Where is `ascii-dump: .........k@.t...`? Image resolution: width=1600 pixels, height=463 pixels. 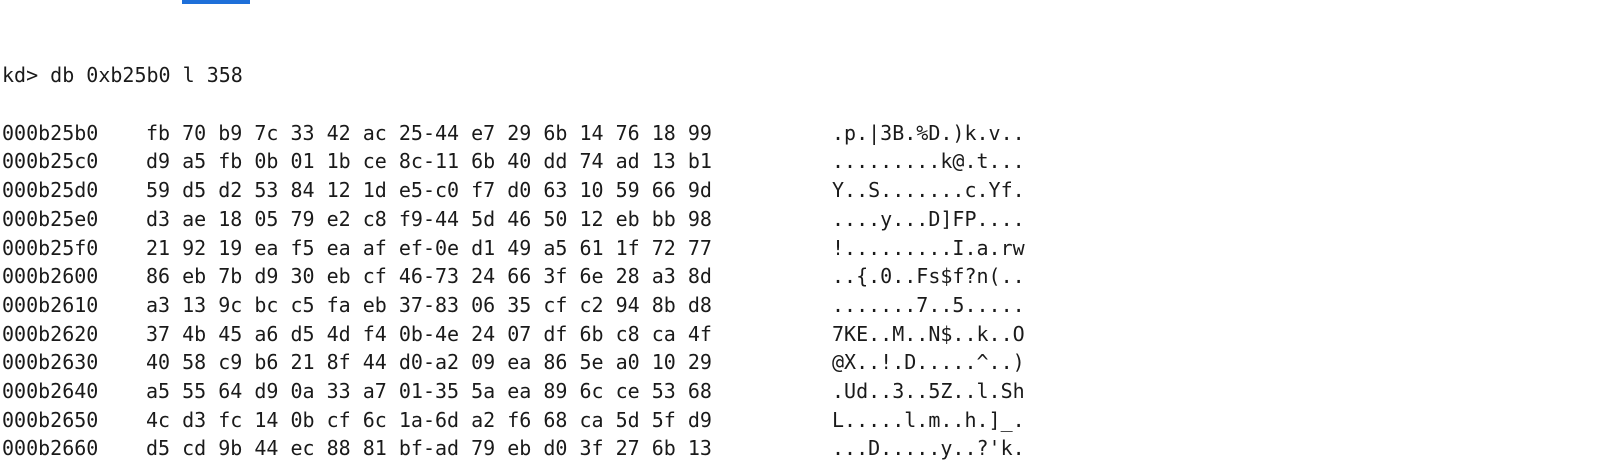
ascii-dump: .........k@.t... is located at coordinates (928, 161).